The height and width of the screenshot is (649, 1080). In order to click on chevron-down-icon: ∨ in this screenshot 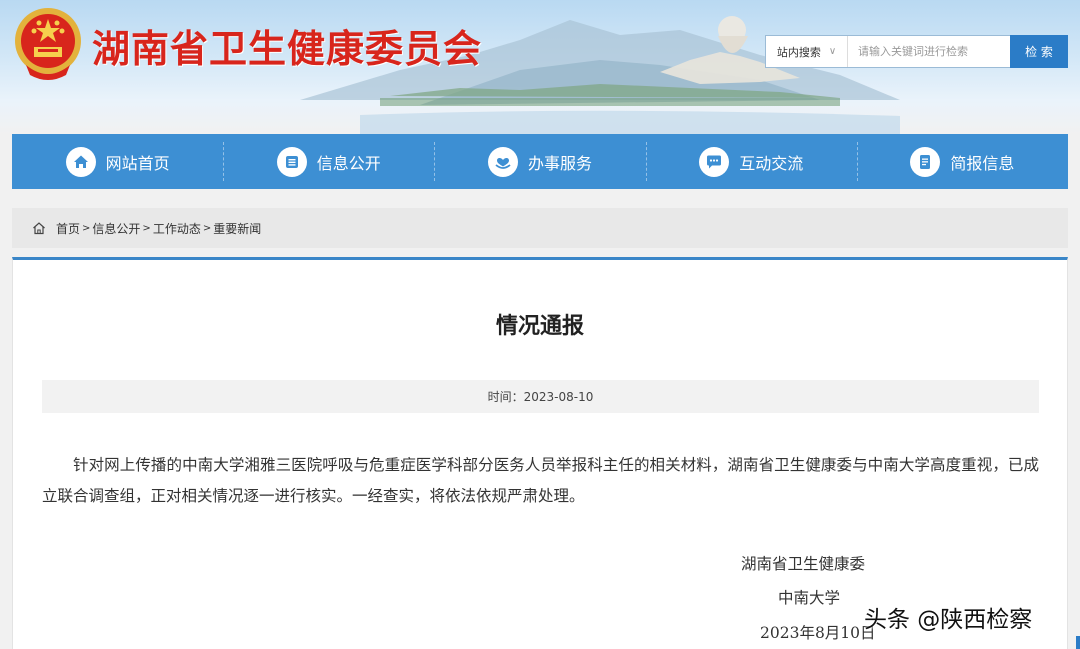, I will do `click(832, 51)`.